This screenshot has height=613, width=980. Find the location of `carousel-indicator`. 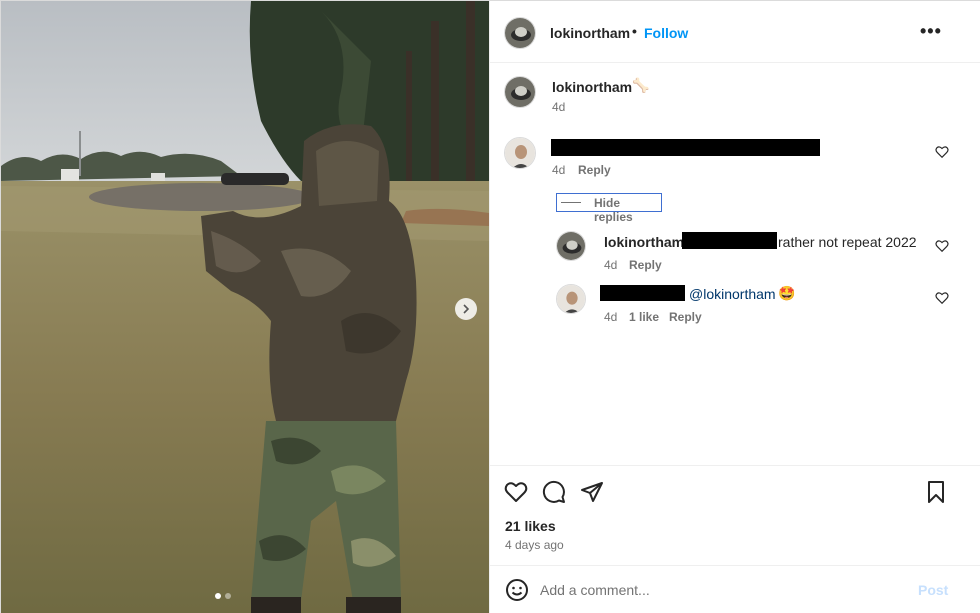

carousel-indicator is located at coordinates (223, 596).